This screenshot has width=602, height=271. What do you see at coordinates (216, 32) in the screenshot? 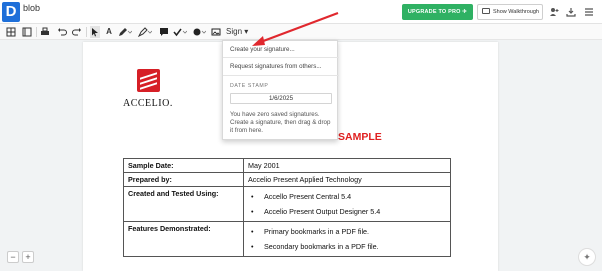
I see `image-icon` at bounding box center [216, 32].